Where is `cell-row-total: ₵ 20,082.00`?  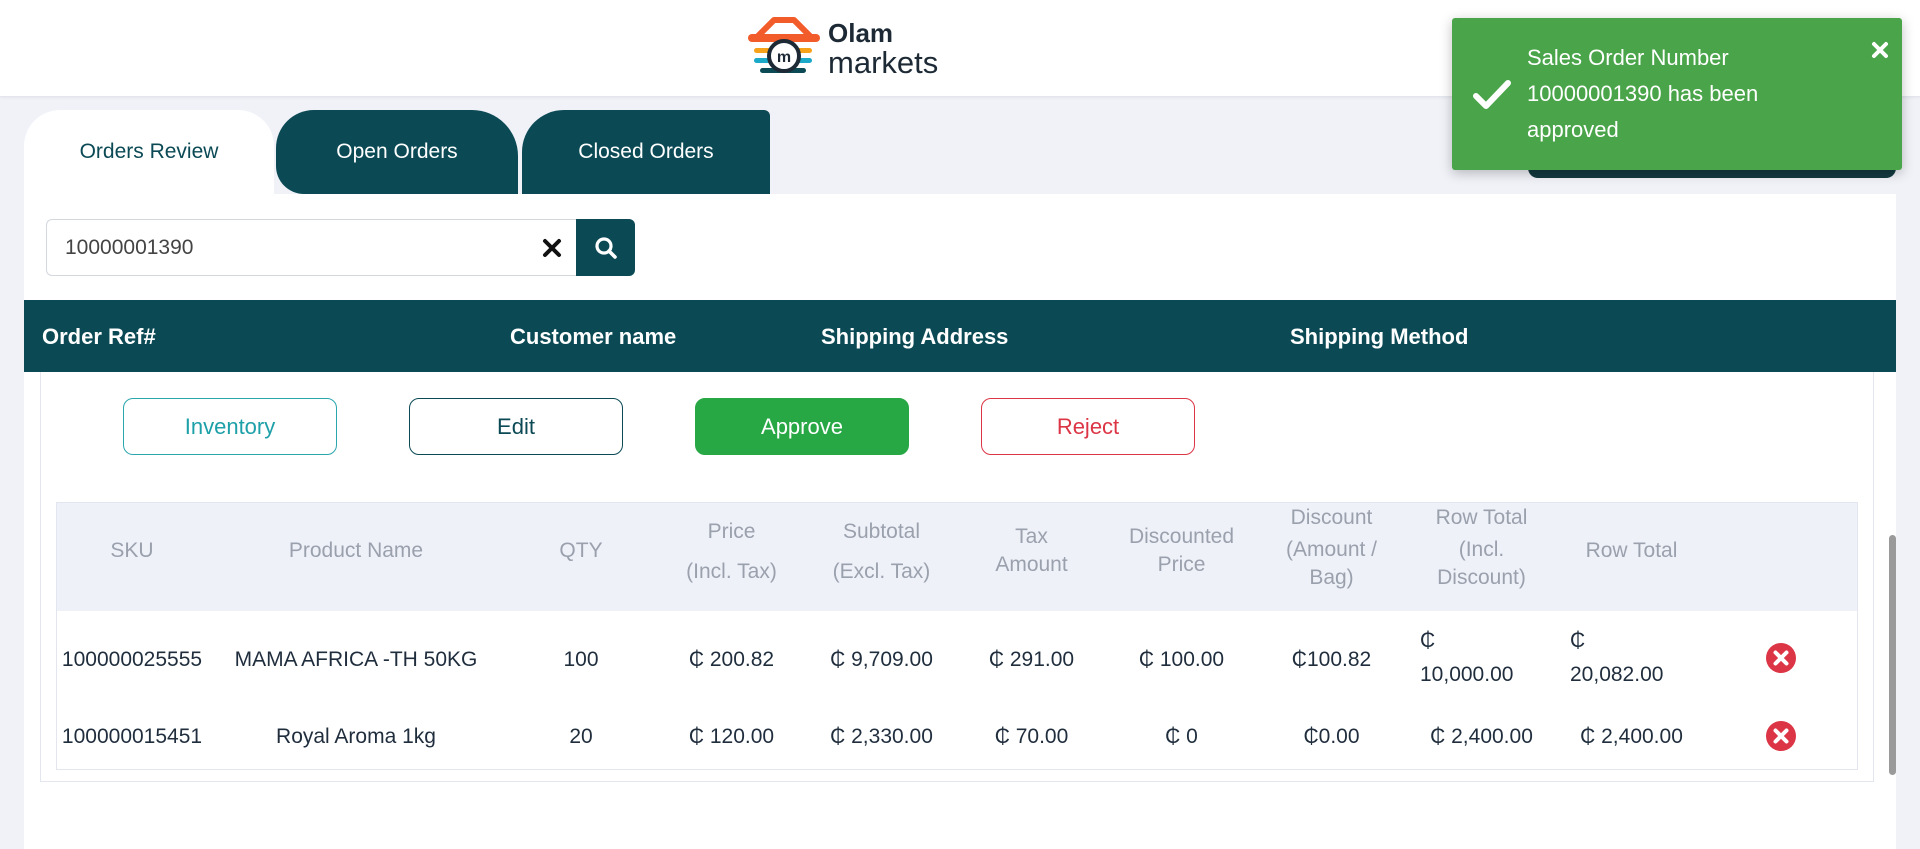 cell-row-total: ₵ 20,082.00 is located at coordinates (1635, 658).